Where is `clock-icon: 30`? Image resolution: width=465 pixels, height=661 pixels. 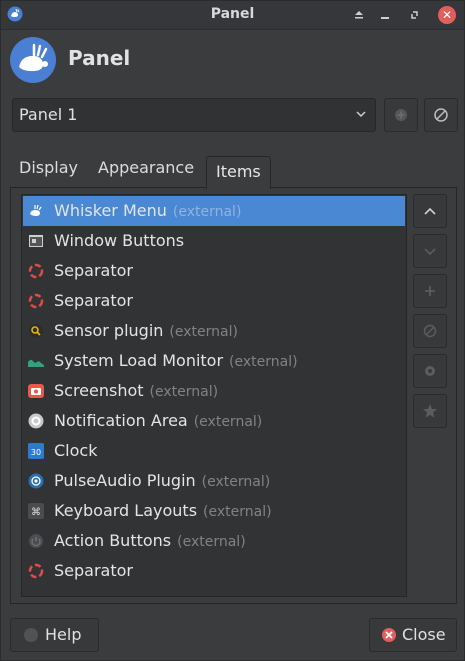
clock-icon: 30 is located at coordinates (36, 451).